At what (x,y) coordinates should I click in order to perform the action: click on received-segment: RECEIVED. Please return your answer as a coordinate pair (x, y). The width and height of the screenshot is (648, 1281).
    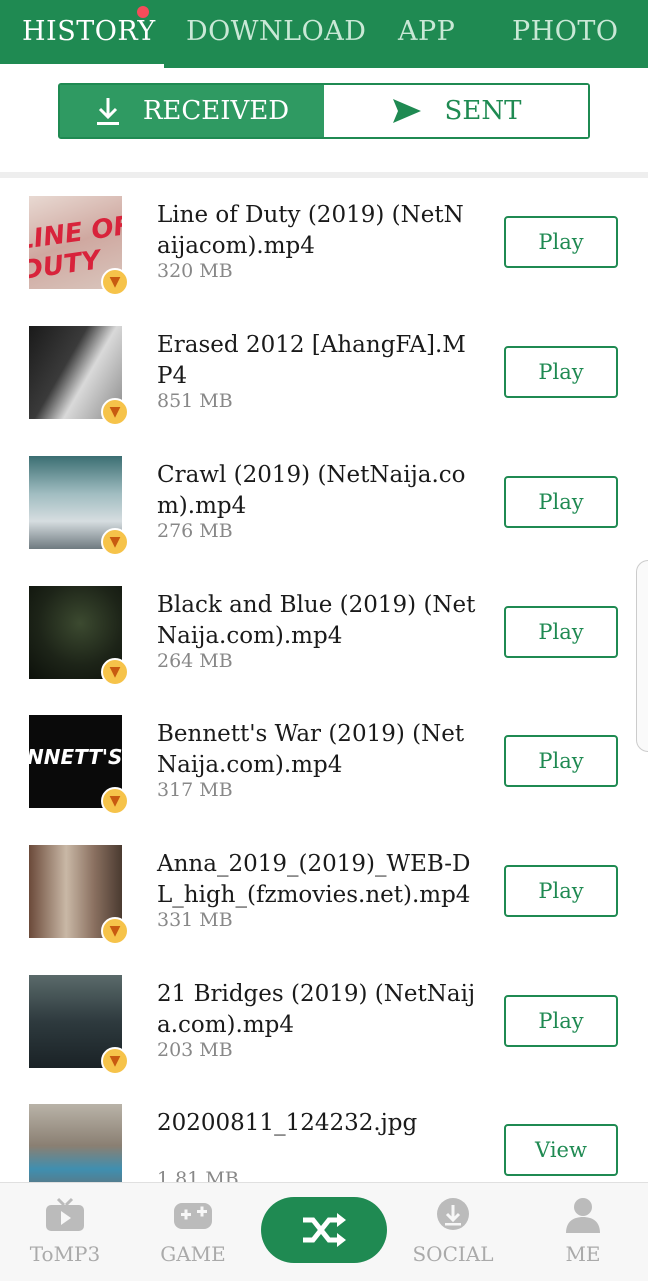
    Looking at the image, I should click on (192, 111).